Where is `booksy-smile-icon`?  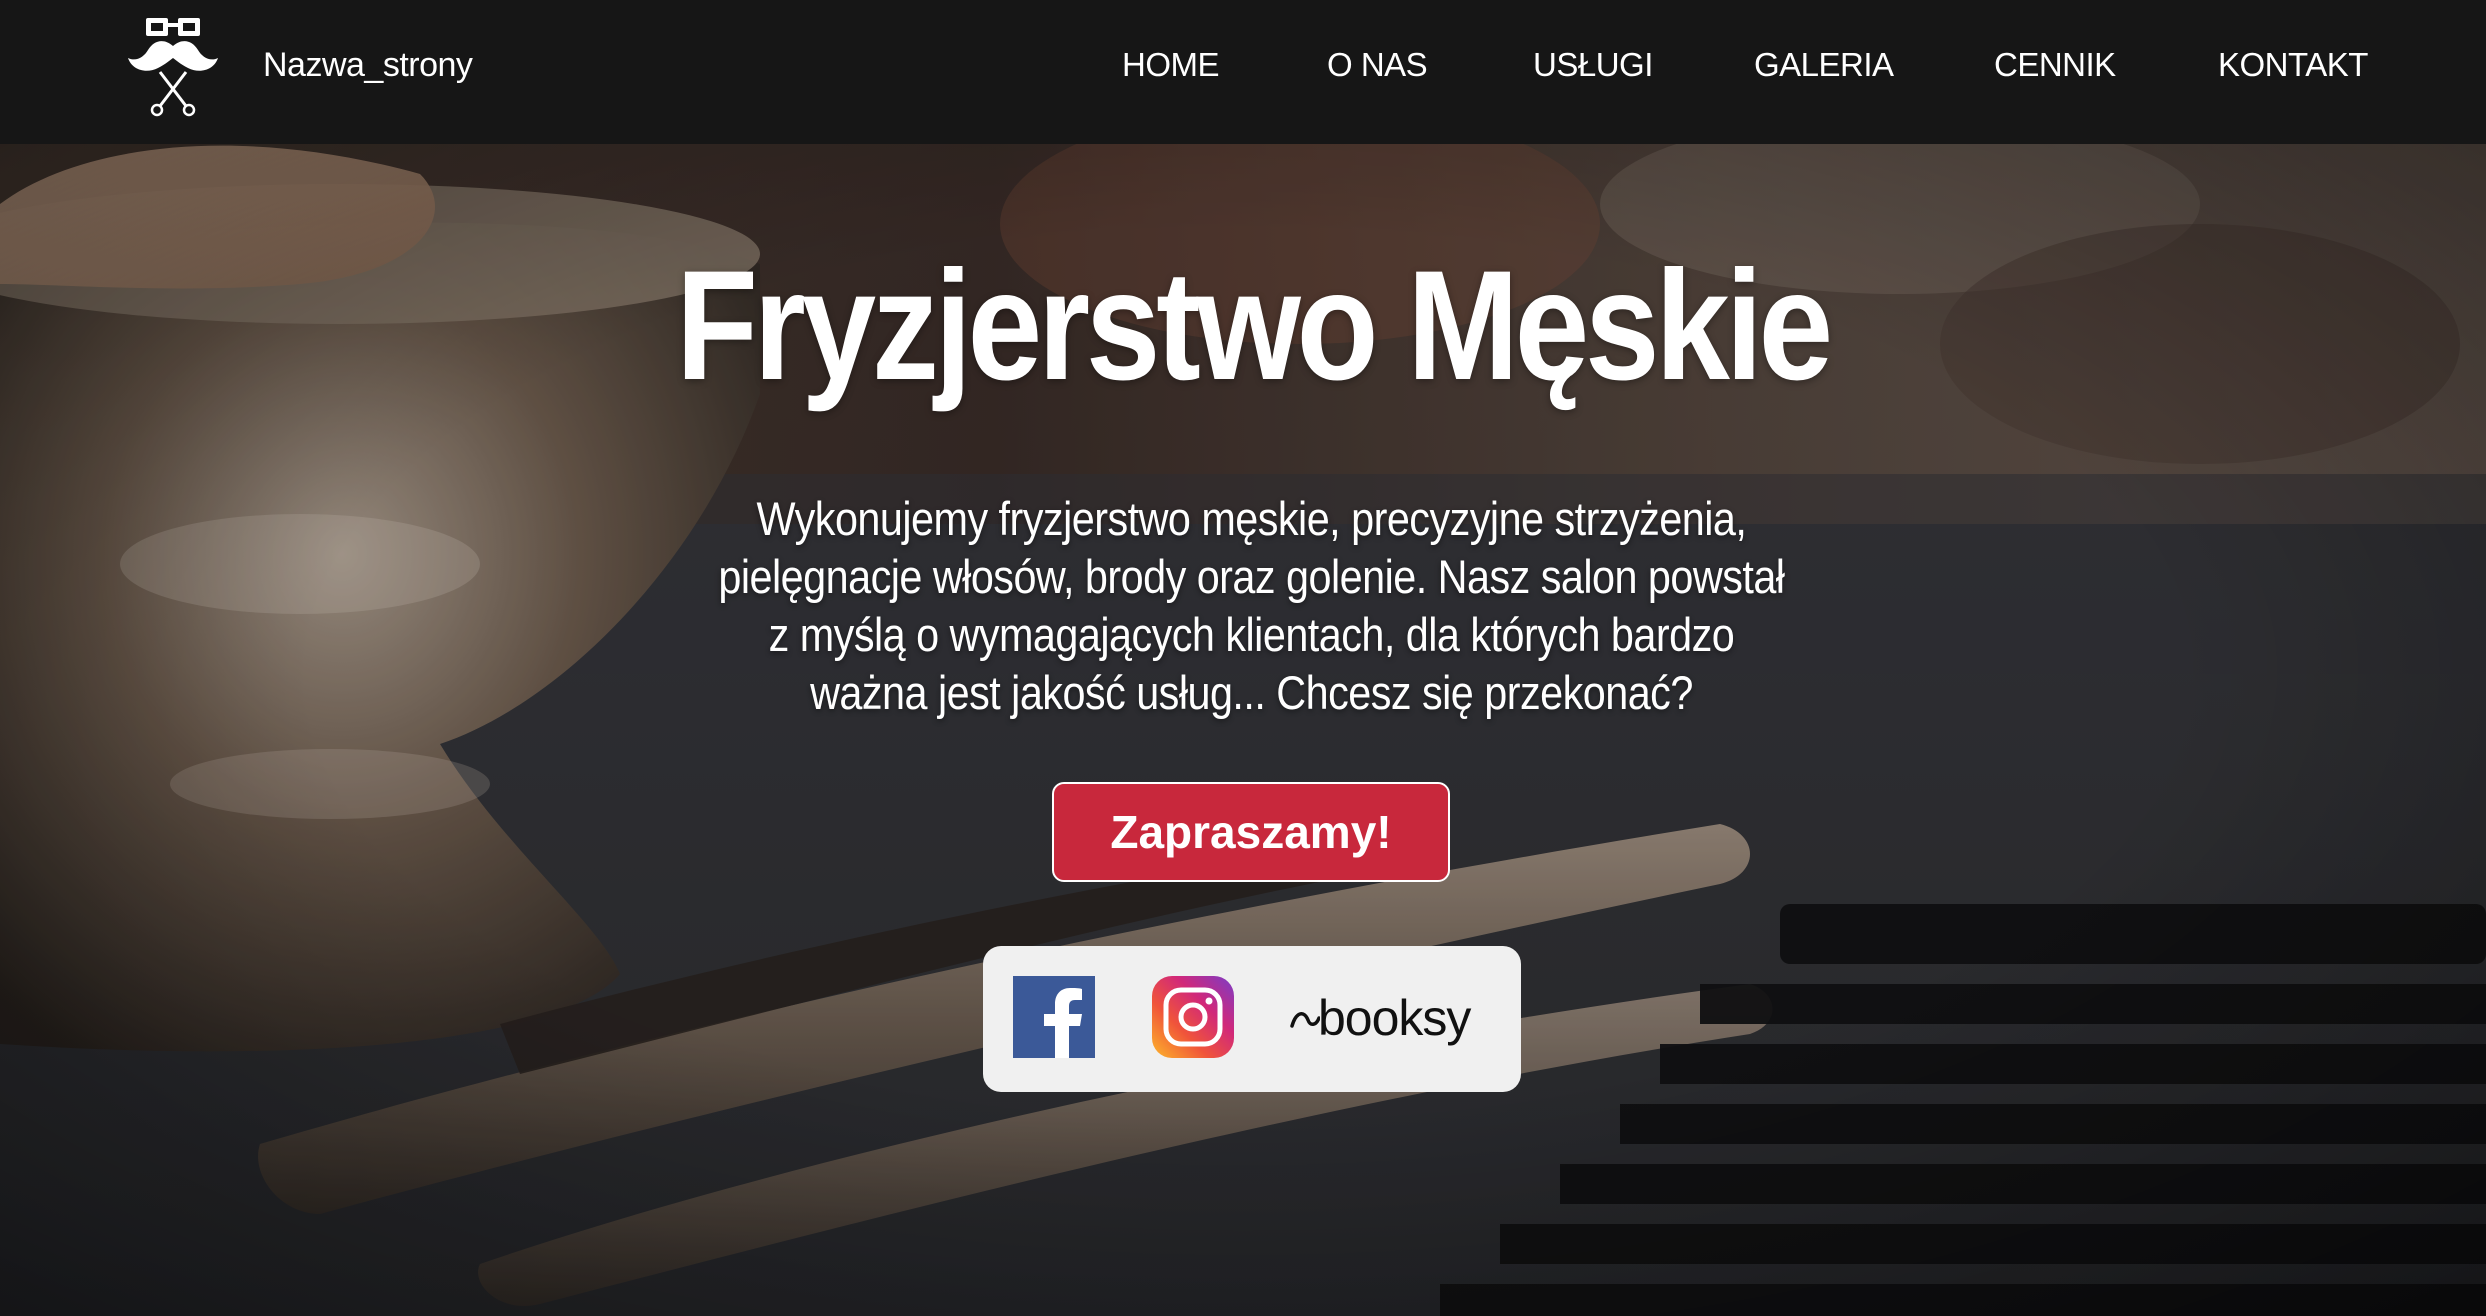
booksy-smile-icon is located at coordinates (1305, 1020).